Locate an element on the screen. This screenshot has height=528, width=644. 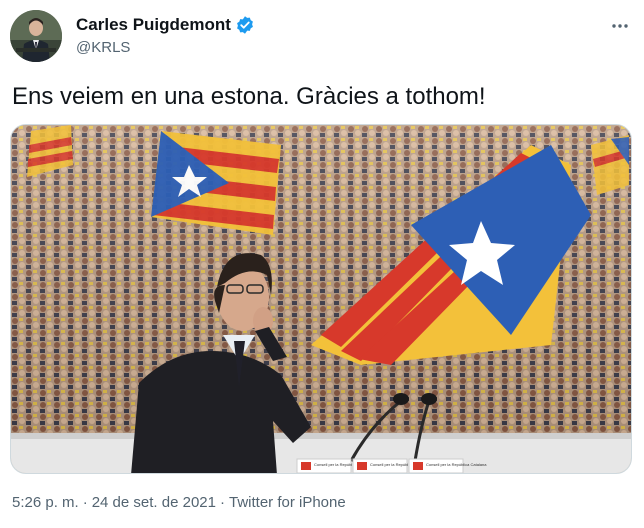
tweet-timestamp: 5:26 p. m. · 24 de set. de 2021 is located at coordinates (114, 502).